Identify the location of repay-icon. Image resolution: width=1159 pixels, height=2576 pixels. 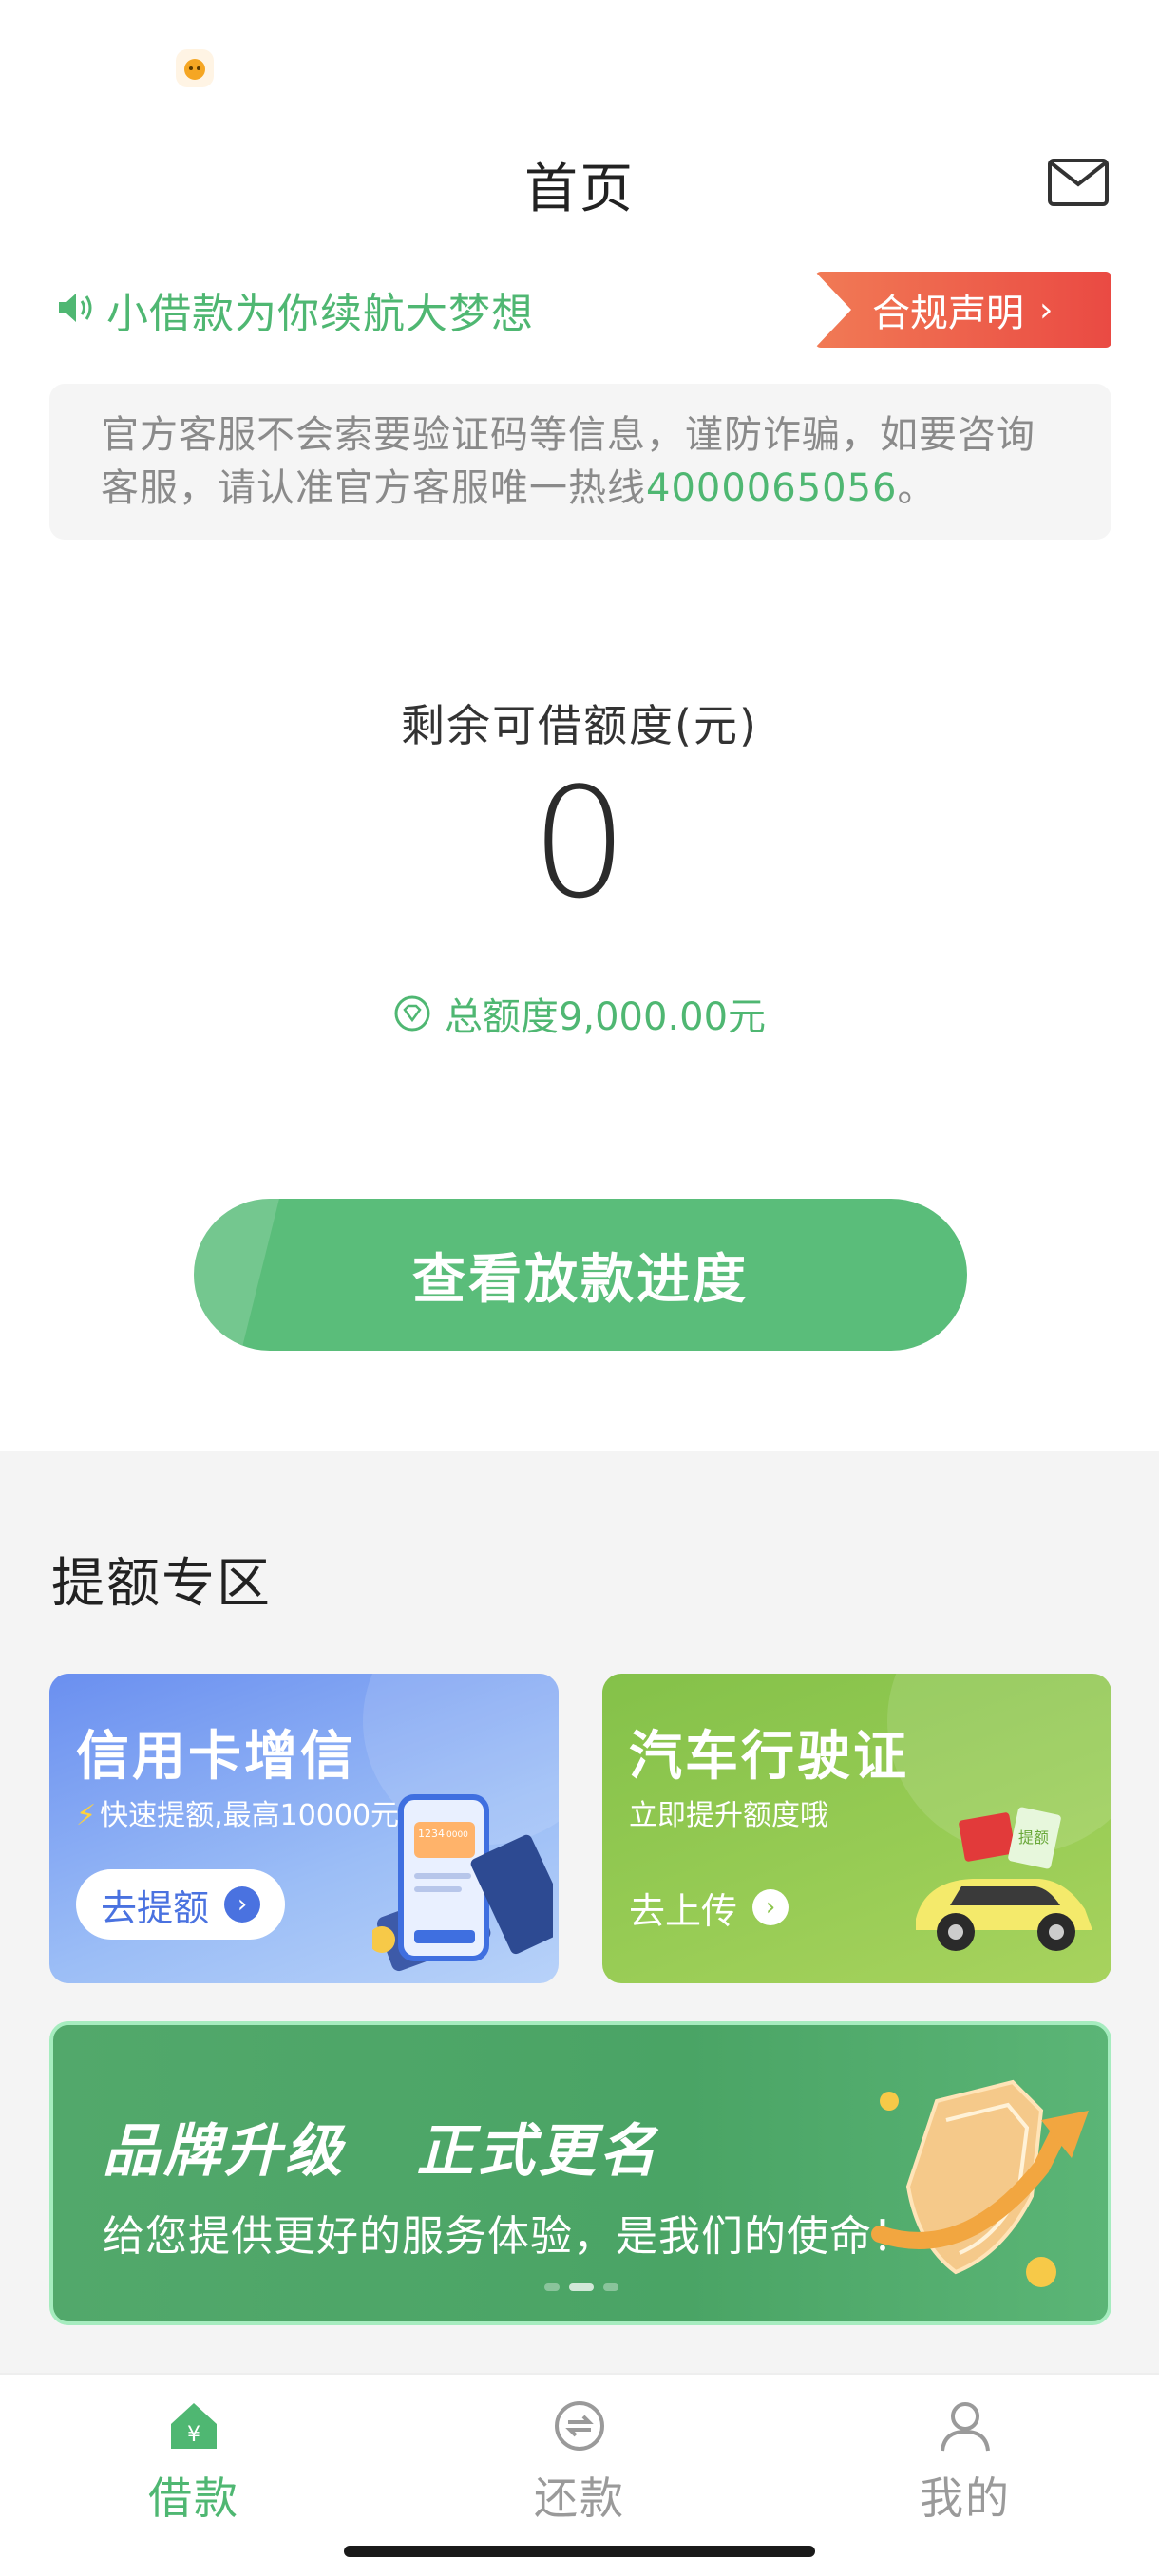
(579, 2426).